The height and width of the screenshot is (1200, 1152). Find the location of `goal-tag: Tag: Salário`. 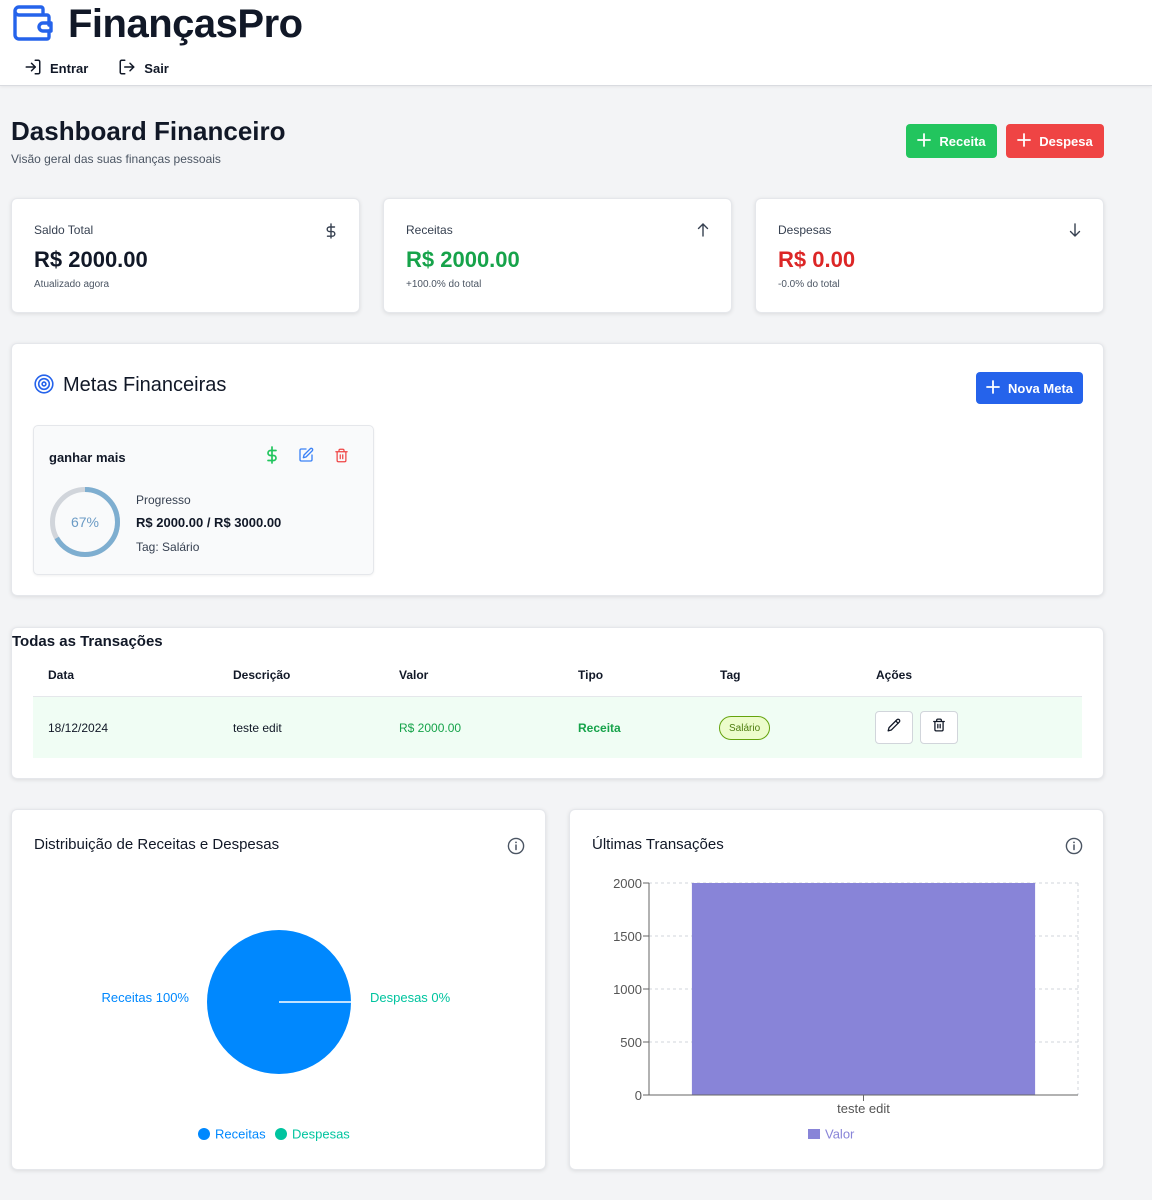

goal-tag: Tag: Salário is located at coordinates (168, 547).